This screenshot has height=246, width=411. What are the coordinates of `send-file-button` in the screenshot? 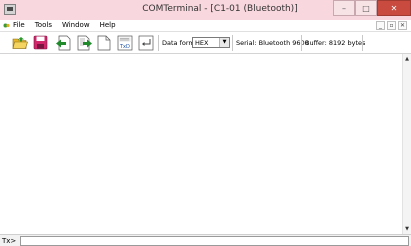 It's located at (85, 42).